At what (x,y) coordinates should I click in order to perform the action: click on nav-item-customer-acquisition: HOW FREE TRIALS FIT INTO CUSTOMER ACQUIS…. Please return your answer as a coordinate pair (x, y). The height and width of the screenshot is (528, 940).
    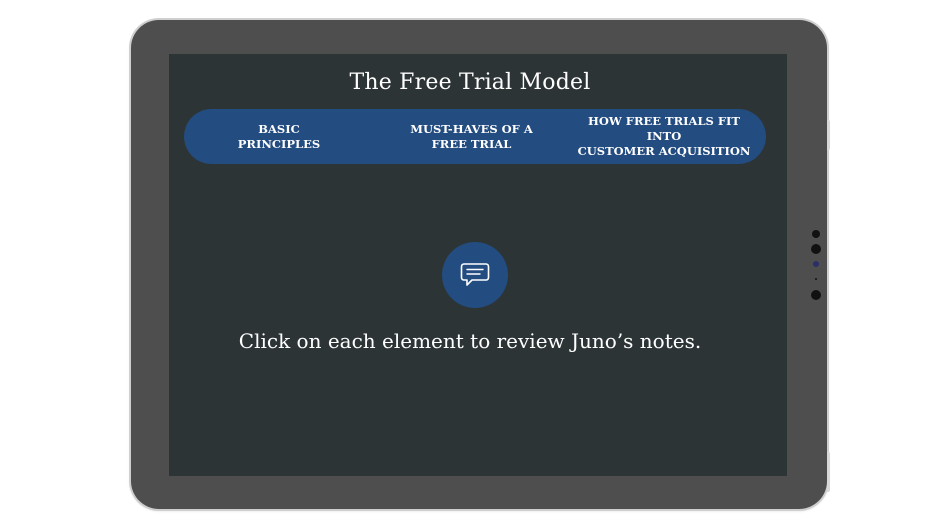
    Looking at the image, I should click on (664, 136).